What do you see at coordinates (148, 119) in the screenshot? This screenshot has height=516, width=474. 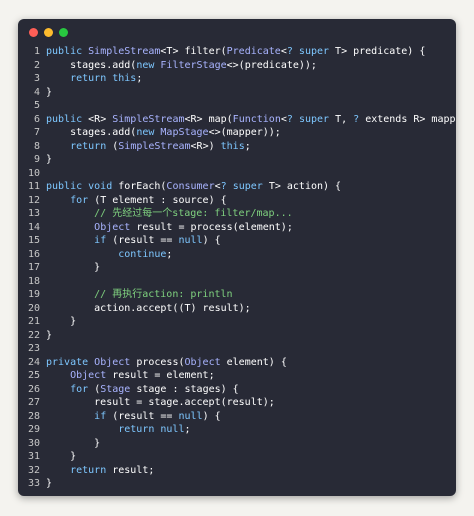 I see `code-token: SimpleStream` at bounding box center [148, 119].